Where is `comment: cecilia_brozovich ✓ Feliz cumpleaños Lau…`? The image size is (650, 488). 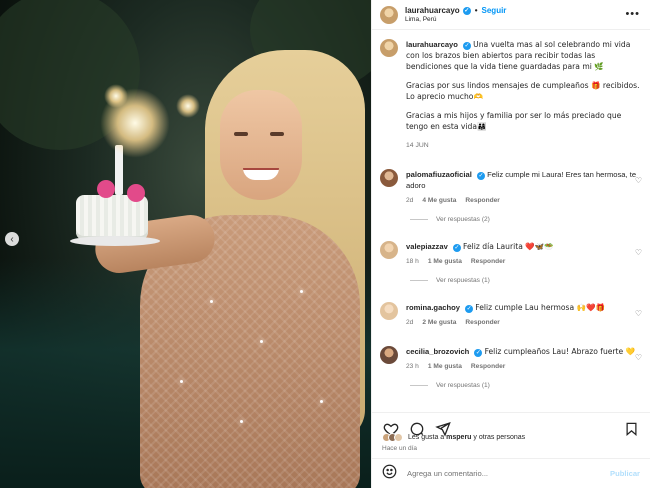 comment: cecilia_brozovich ✓ Feliz cumpleaños Lau… is located at coordinates (511, 359).